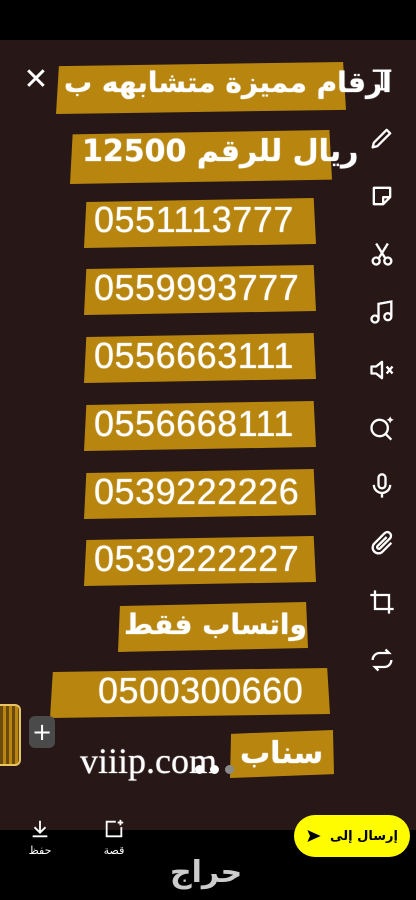 The width and height of the screenshot is (416, 900). Describe the element at coordinates (382, 486) in the screenshot. I see `microphone-icon` at that location.